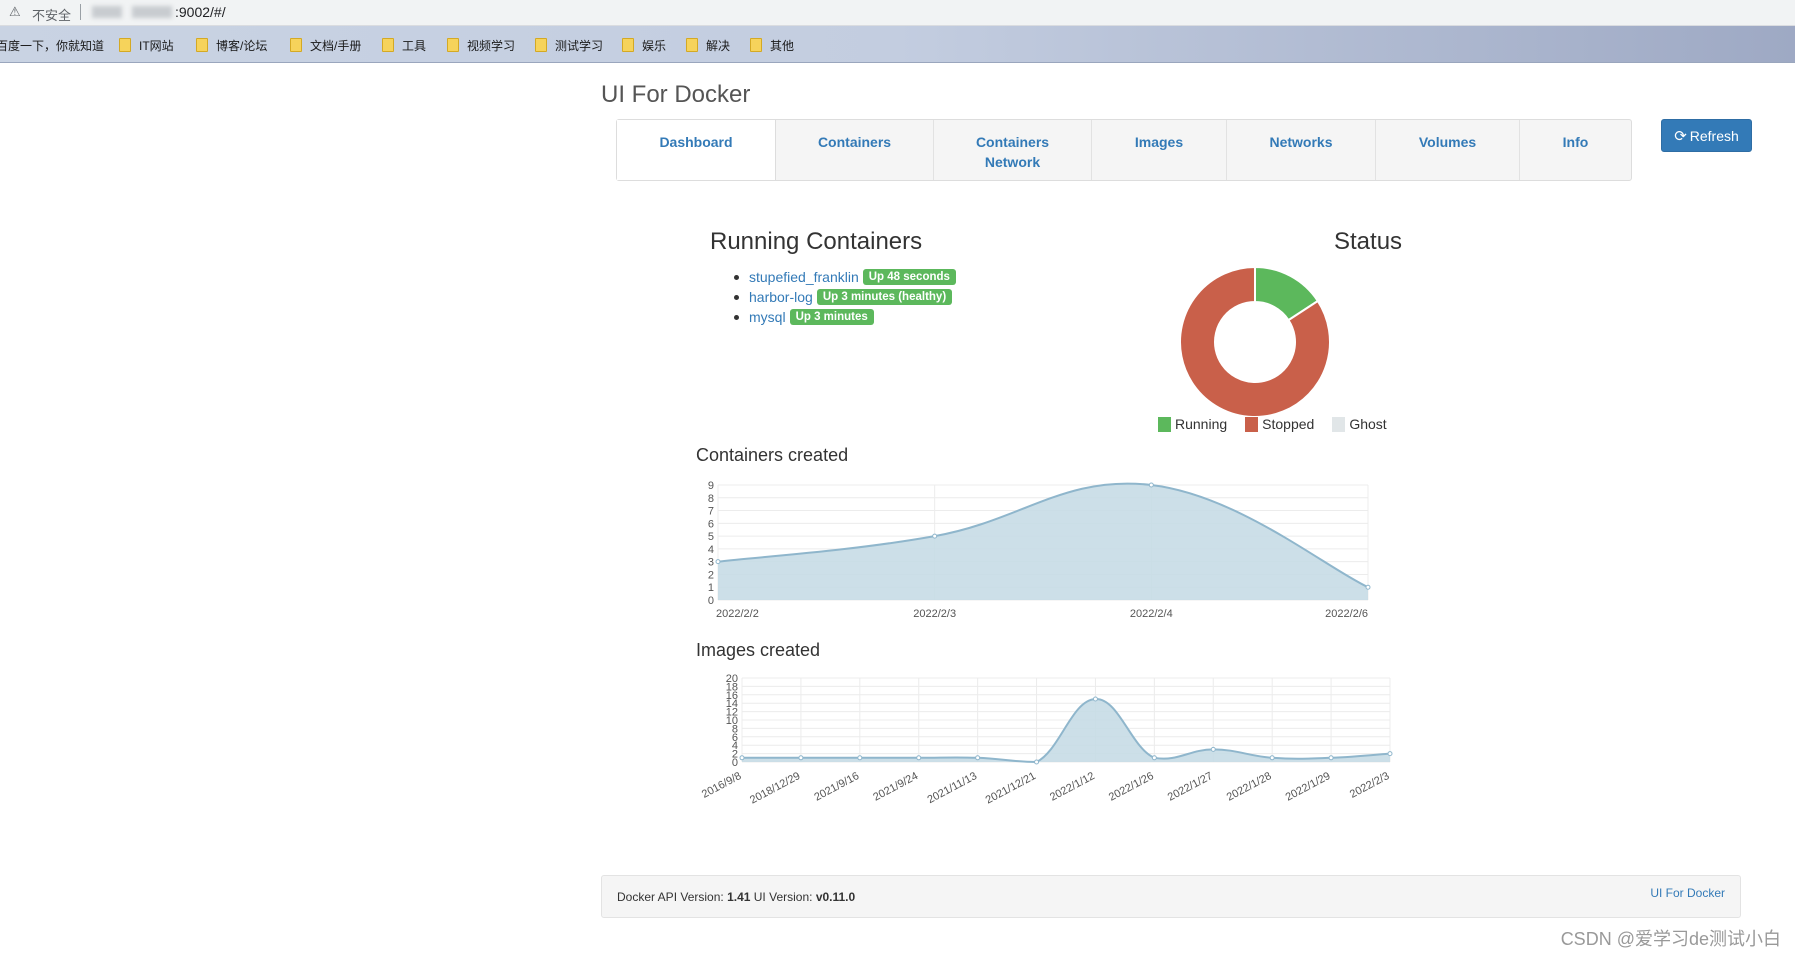  Describe the element at coordinates (711, 486) in the screenshot. I see `y-tick-label: 9` at that location.